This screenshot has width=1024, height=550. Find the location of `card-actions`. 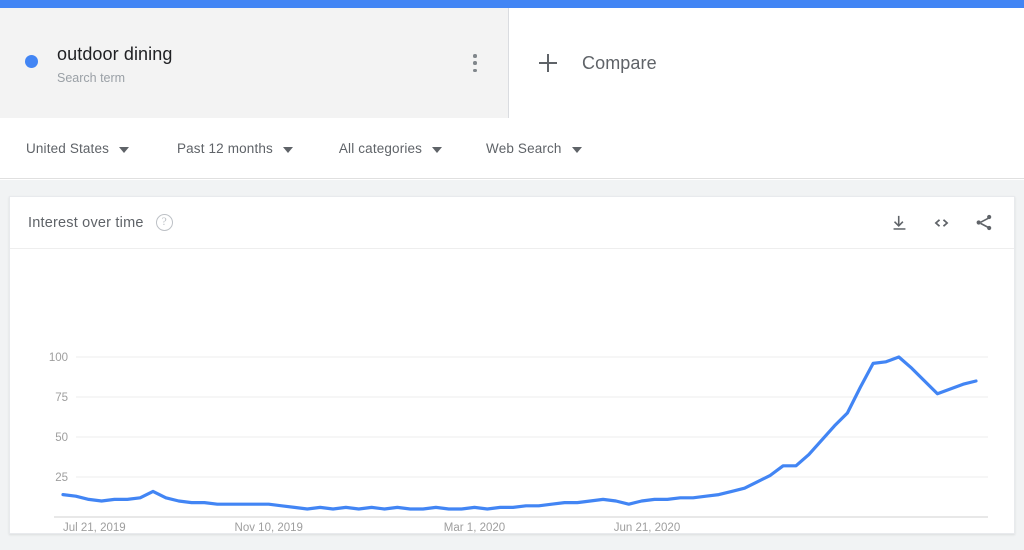

card-actions is located at coordinates (942, 222).